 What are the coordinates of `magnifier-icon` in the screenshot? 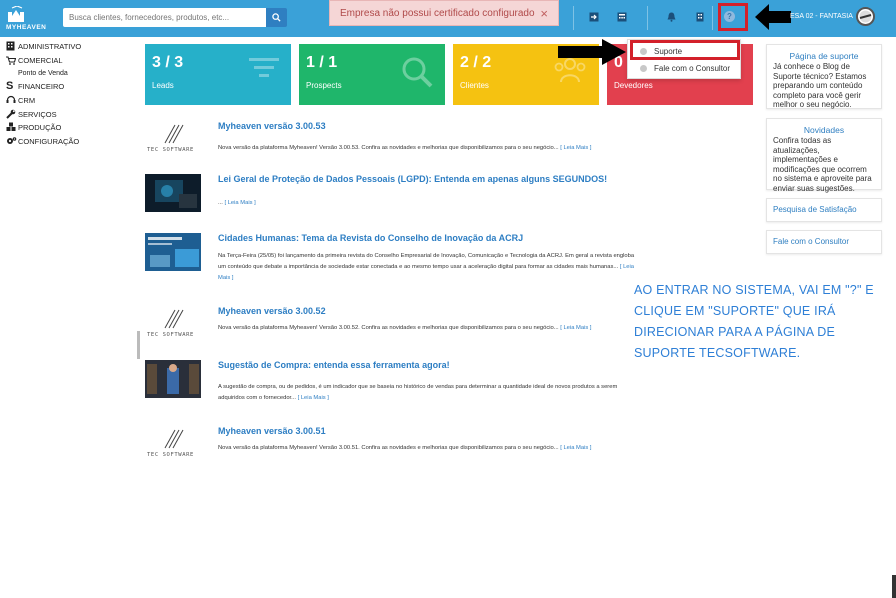 It's located at (417, 72).